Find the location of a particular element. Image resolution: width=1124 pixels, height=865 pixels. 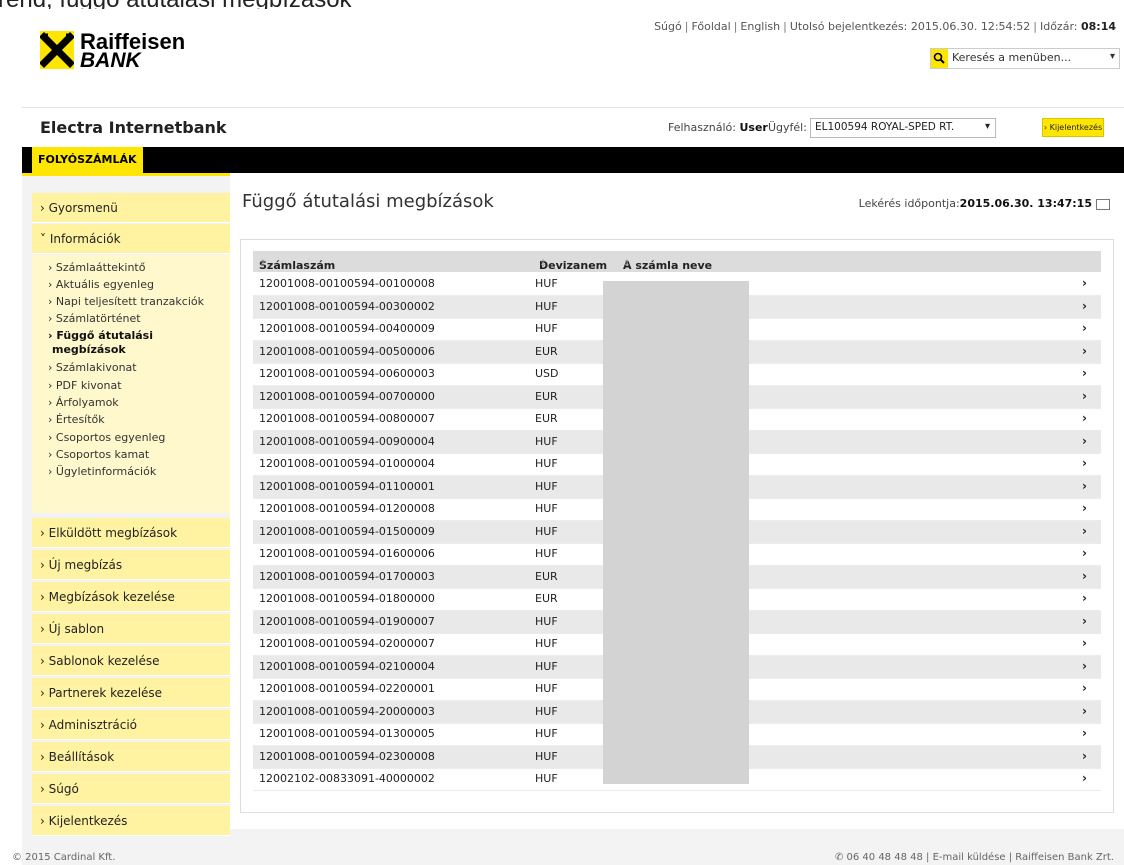

page-title: Függő átutalási megbízások is located at coordinates (368, 201).